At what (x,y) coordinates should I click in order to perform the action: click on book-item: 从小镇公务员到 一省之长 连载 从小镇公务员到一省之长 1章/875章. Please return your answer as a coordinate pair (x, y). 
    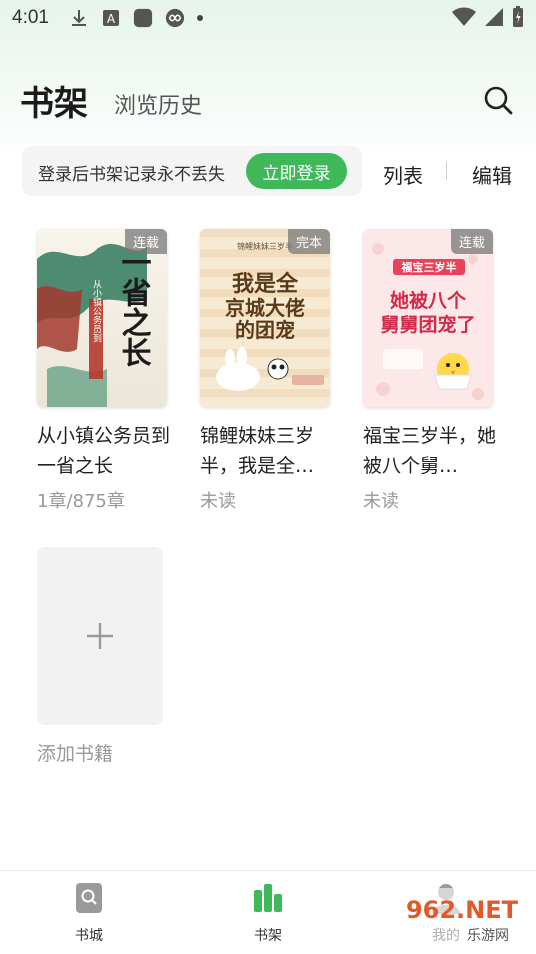
    Looking at the image, I should click on (104, 371).